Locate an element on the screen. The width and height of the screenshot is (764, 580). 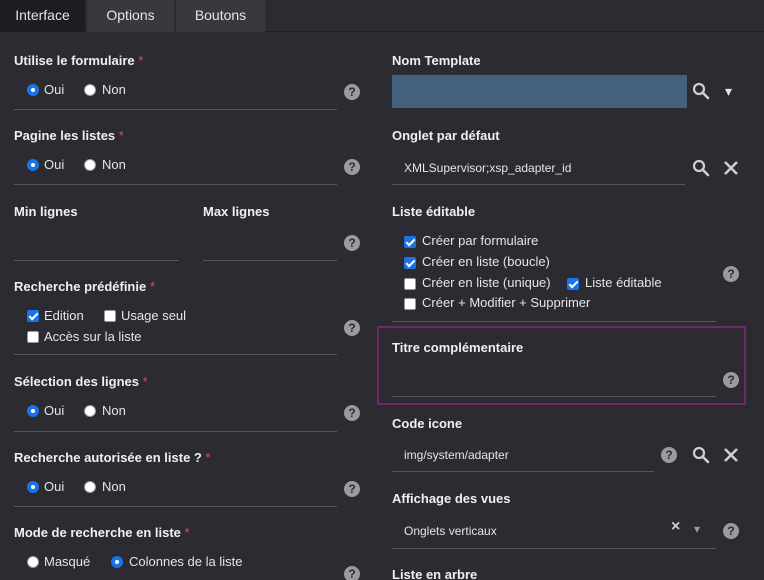
usage-seul-checkbox is located at coordinates (110, 316).